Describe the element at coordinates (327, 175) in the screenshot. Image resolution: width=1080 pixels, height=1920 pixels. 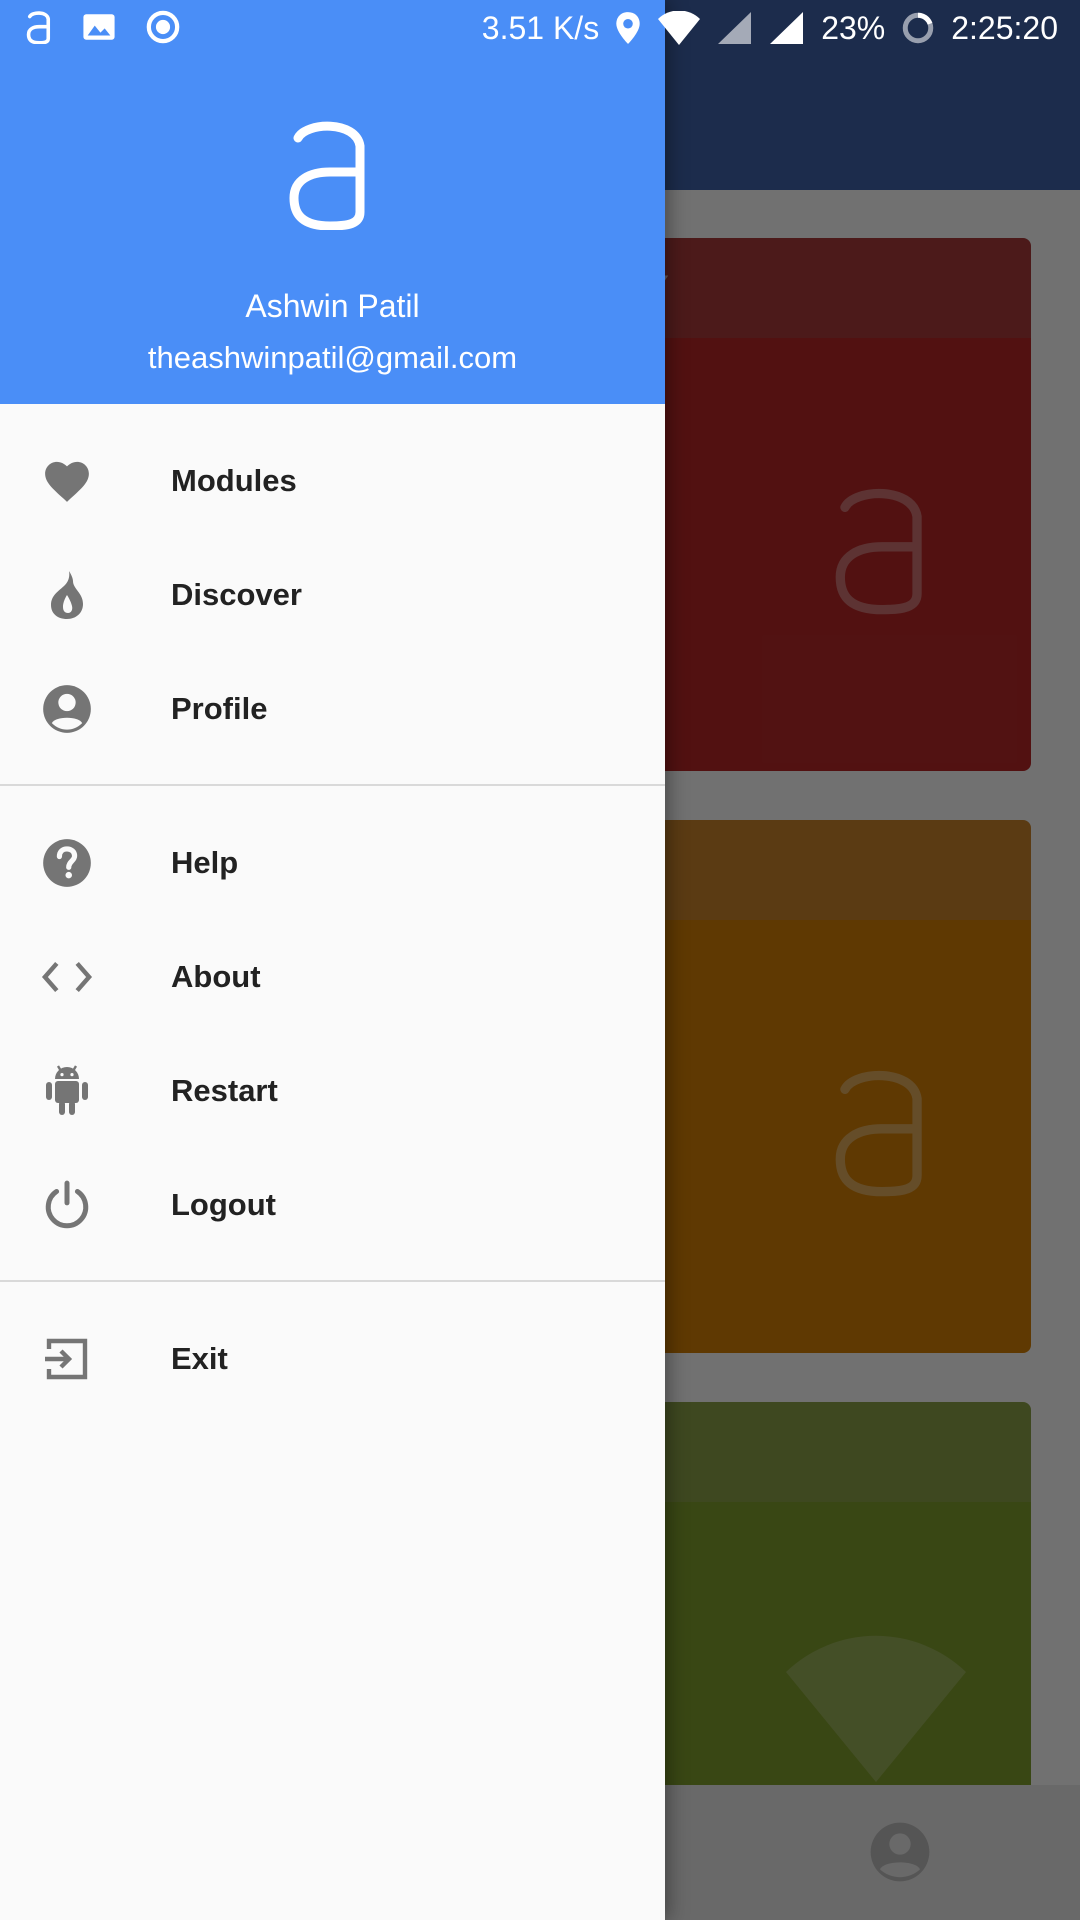
I see `app-logo-icon` at that location.